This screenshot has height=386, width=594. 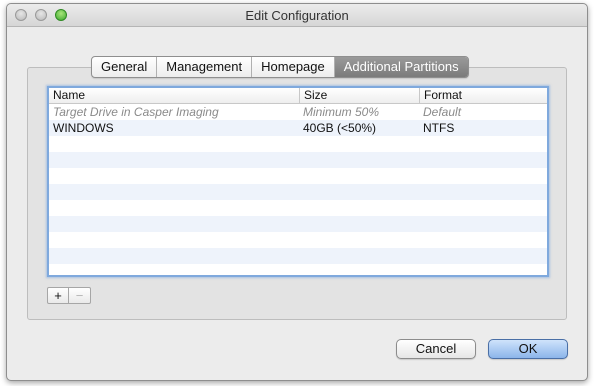 What do you see at coordinates (340, 128) in the screenshot?
I see `cell-size: 40GB (<50%)` at bounding box center [340, 128].